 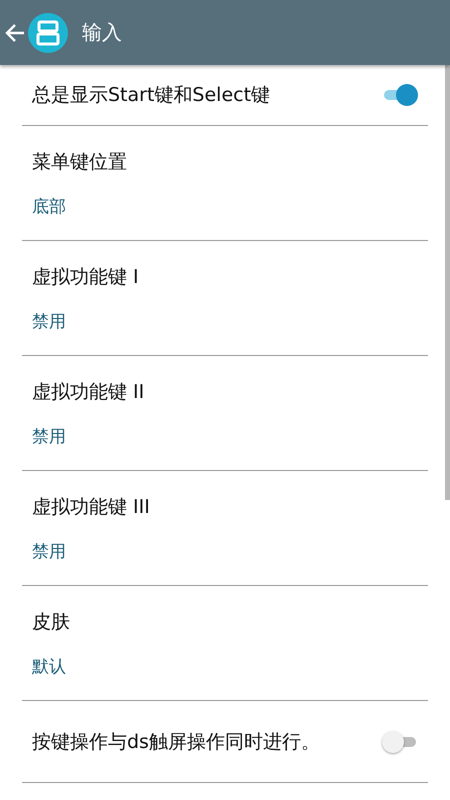 I want to click on screen-title: 输入, so click(x=102, y=32).